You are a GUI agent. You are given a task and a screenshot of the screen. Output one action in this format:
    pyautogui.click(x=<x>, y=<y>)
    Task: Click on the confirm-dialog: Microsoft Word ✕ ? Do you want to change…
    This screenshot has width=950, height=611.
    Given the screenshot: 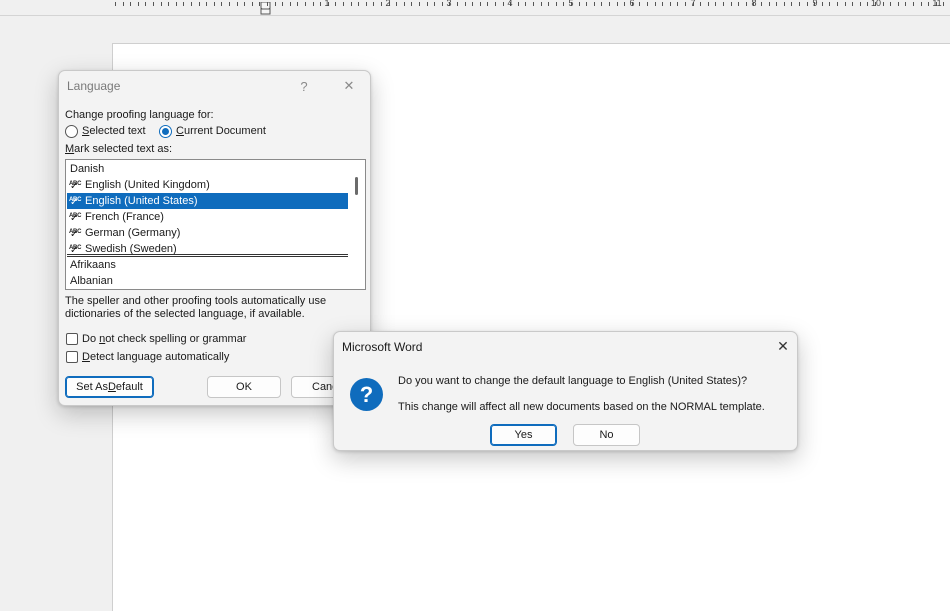 What is the action you would take?
    pyautogui.click(x=565, y=391)
    